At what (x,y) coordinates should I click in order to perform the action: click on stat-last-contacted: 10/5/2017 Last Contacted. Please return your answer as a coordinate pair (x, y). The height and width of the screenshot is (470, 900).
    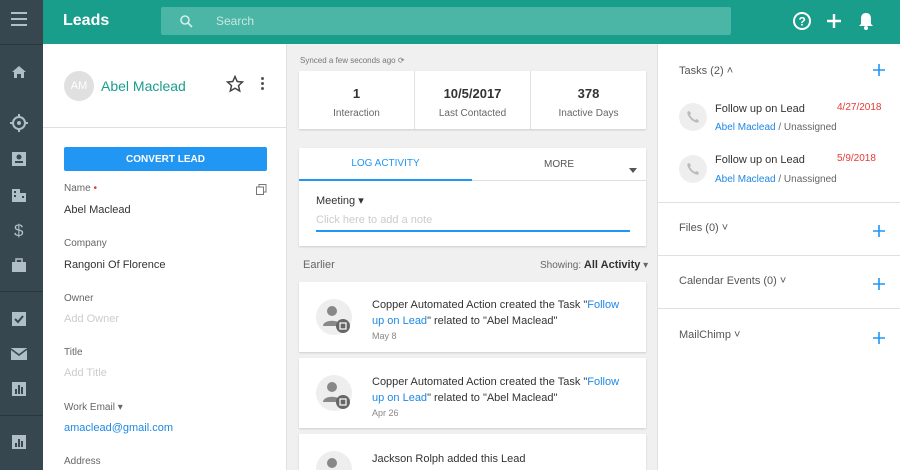
    Looking at the image, I should click on (473, 100).